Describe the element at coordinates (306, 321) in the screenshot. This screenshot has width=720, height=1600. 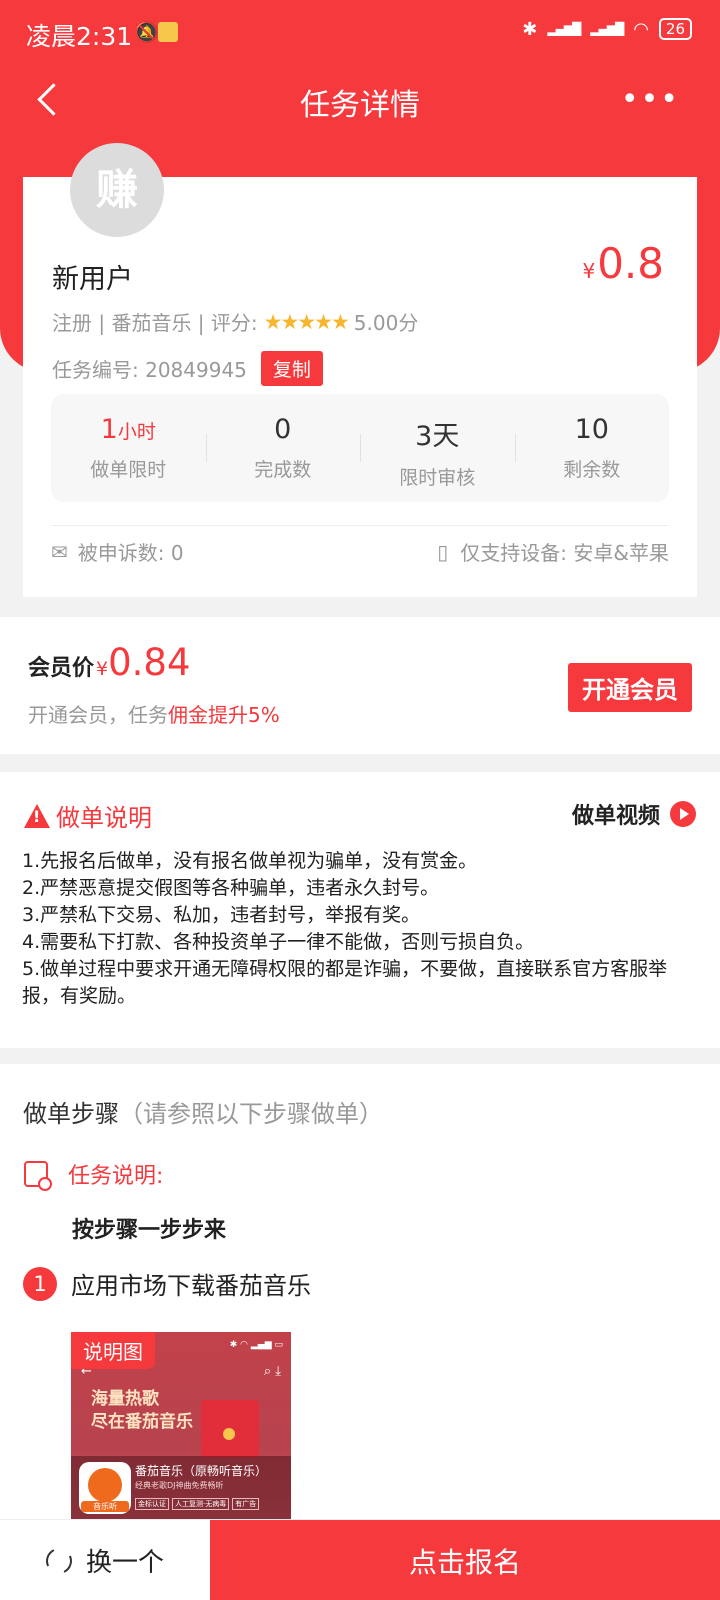
I see `rating-stars-icon: ★★★★★` at that location.